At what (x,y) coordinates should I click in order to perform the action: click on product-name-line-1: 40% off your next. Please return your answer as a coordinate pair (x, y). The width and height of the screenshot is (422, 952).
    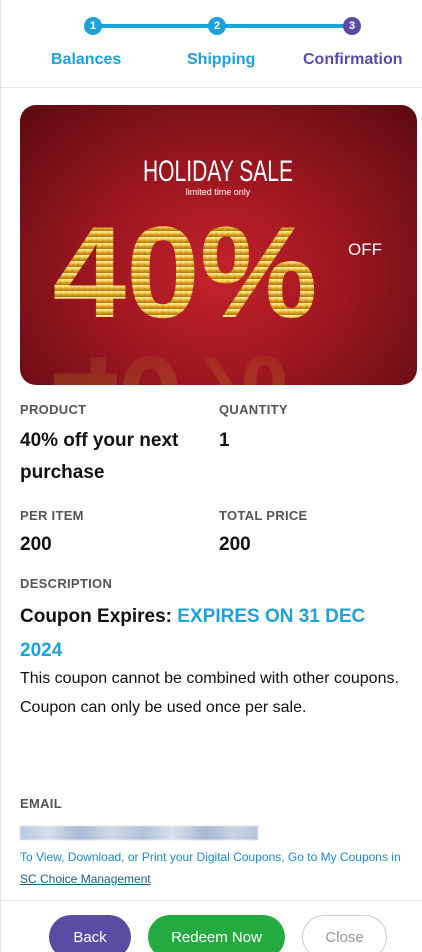
    Looking at the image, I should click on (99, 440).